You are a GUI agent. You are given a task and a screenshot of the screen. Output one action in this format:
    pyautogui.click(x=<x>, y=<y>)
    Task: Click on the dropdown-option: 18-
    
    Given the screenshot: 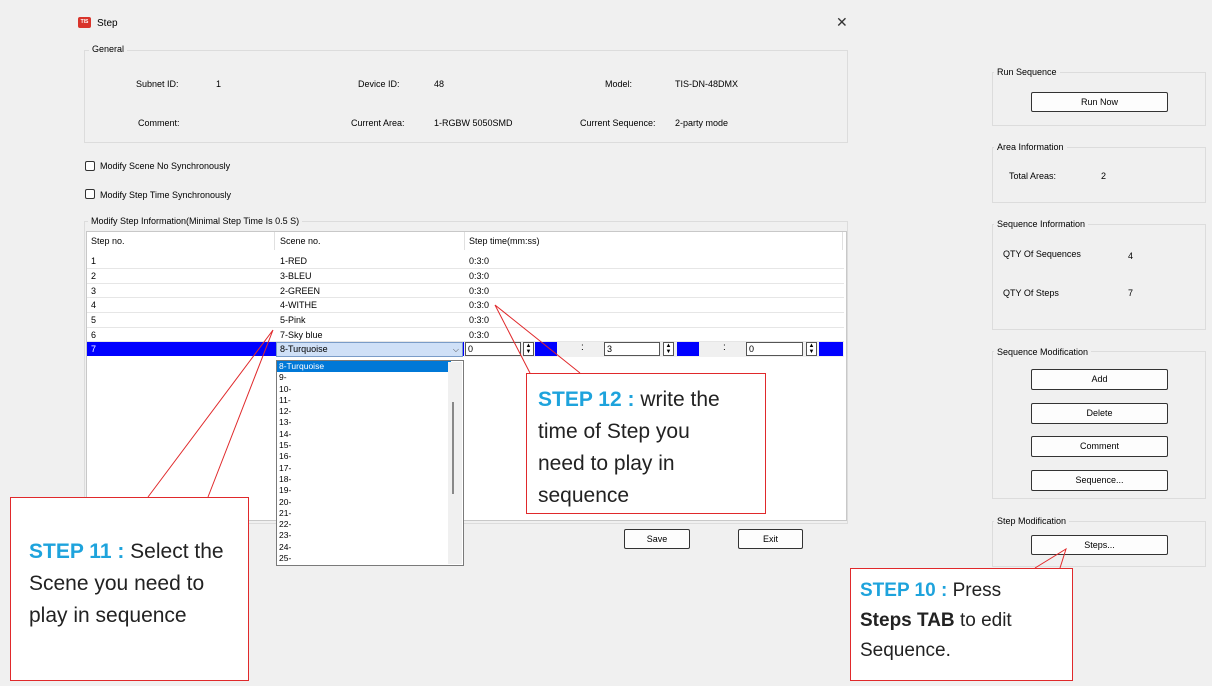 What is the action you would take?
    pyautogui.click(x=370, y=479)
    